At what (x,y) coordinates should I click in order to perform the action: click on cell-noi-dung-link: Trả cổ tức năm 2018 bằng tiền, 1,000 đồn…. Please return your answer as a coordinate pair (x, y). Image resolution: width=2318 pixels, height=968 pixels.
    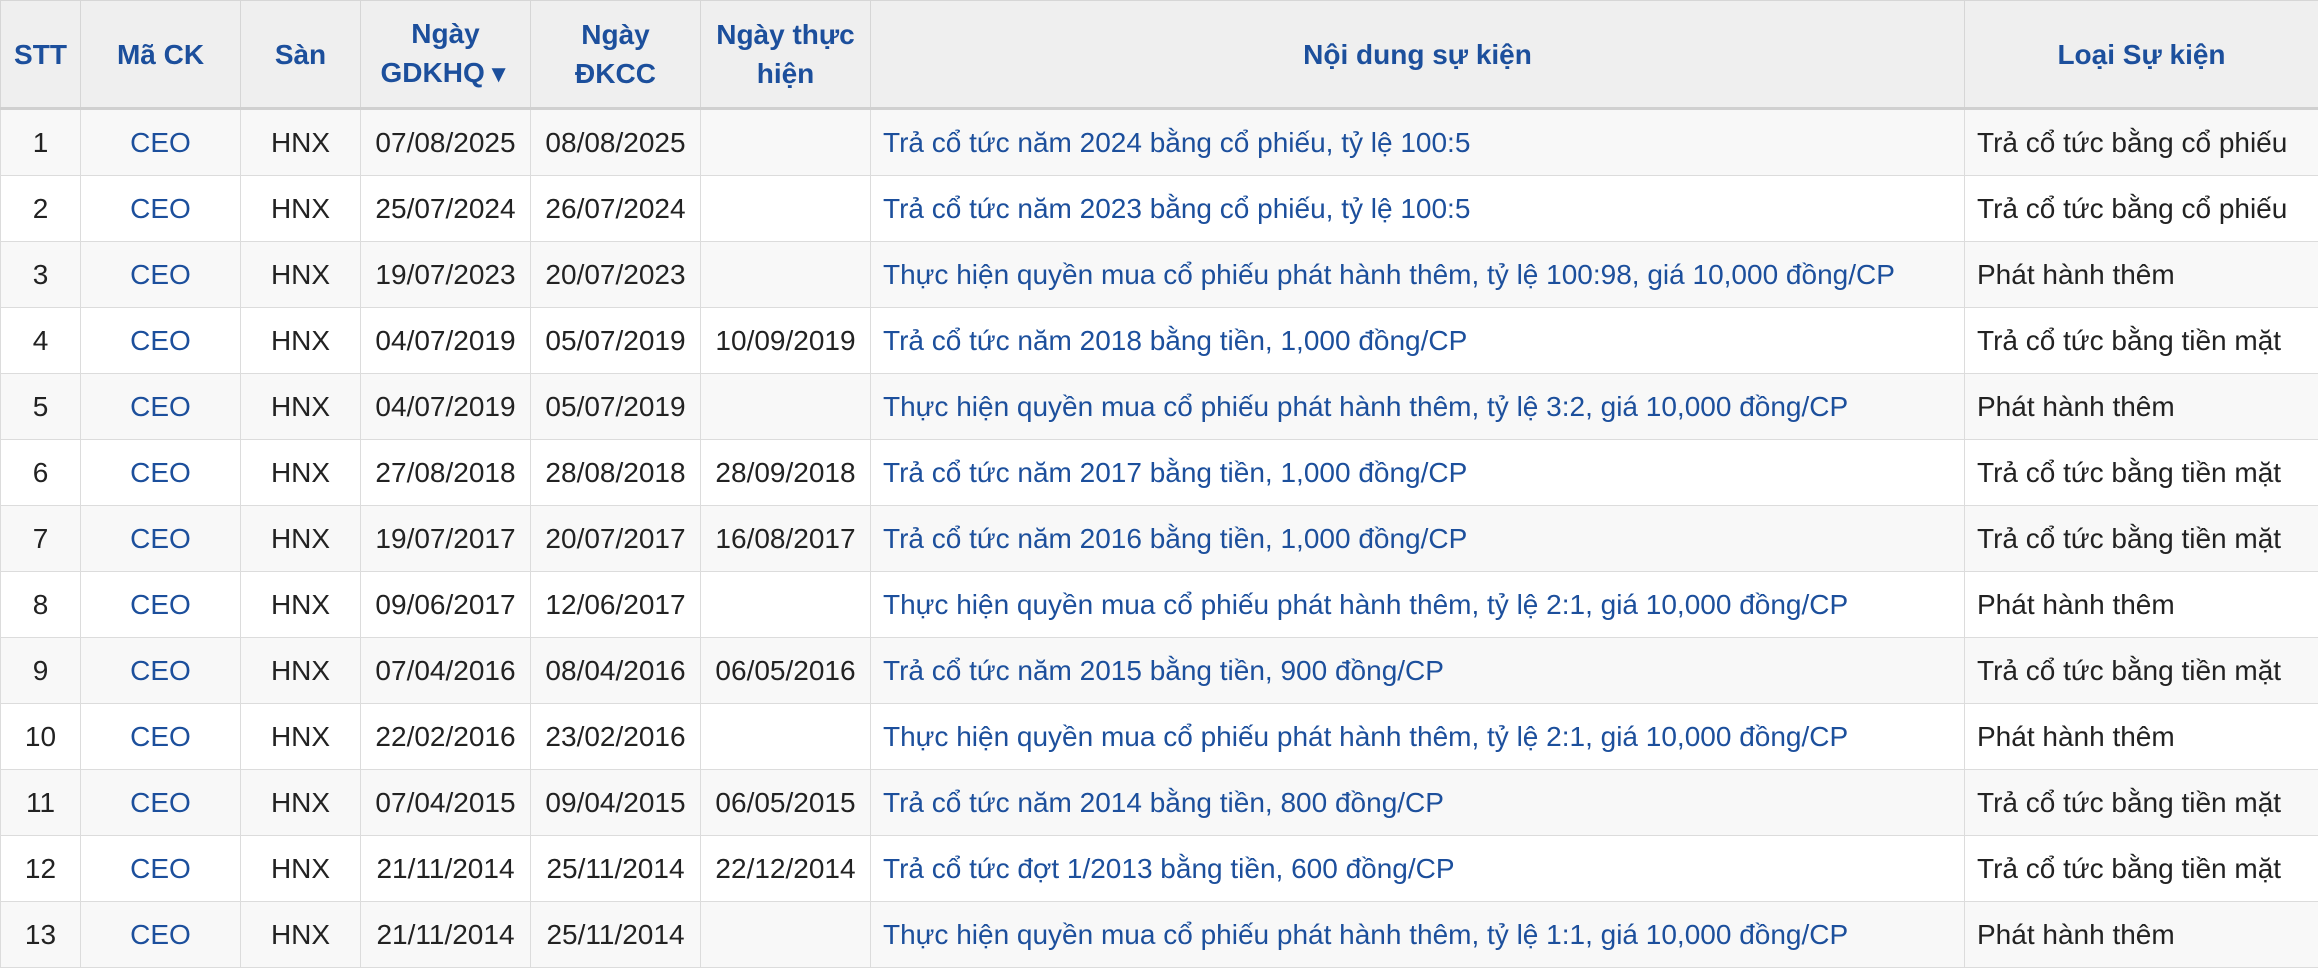
    Looking at the image, I should click on (1417, 340).